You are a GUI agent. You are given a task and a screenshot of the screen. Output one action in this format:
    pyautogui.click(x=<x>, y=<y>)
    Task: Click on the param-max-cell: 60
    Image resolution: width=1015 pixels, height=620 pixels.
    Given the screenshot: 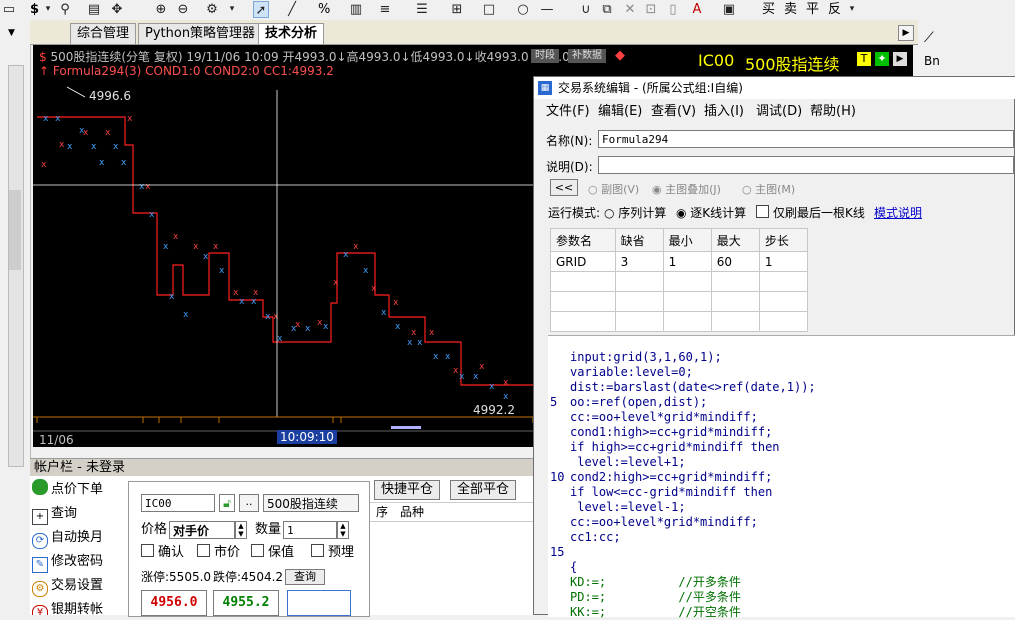 What is the action you would take?
    pyautogui.click(x=735, y=261)
    